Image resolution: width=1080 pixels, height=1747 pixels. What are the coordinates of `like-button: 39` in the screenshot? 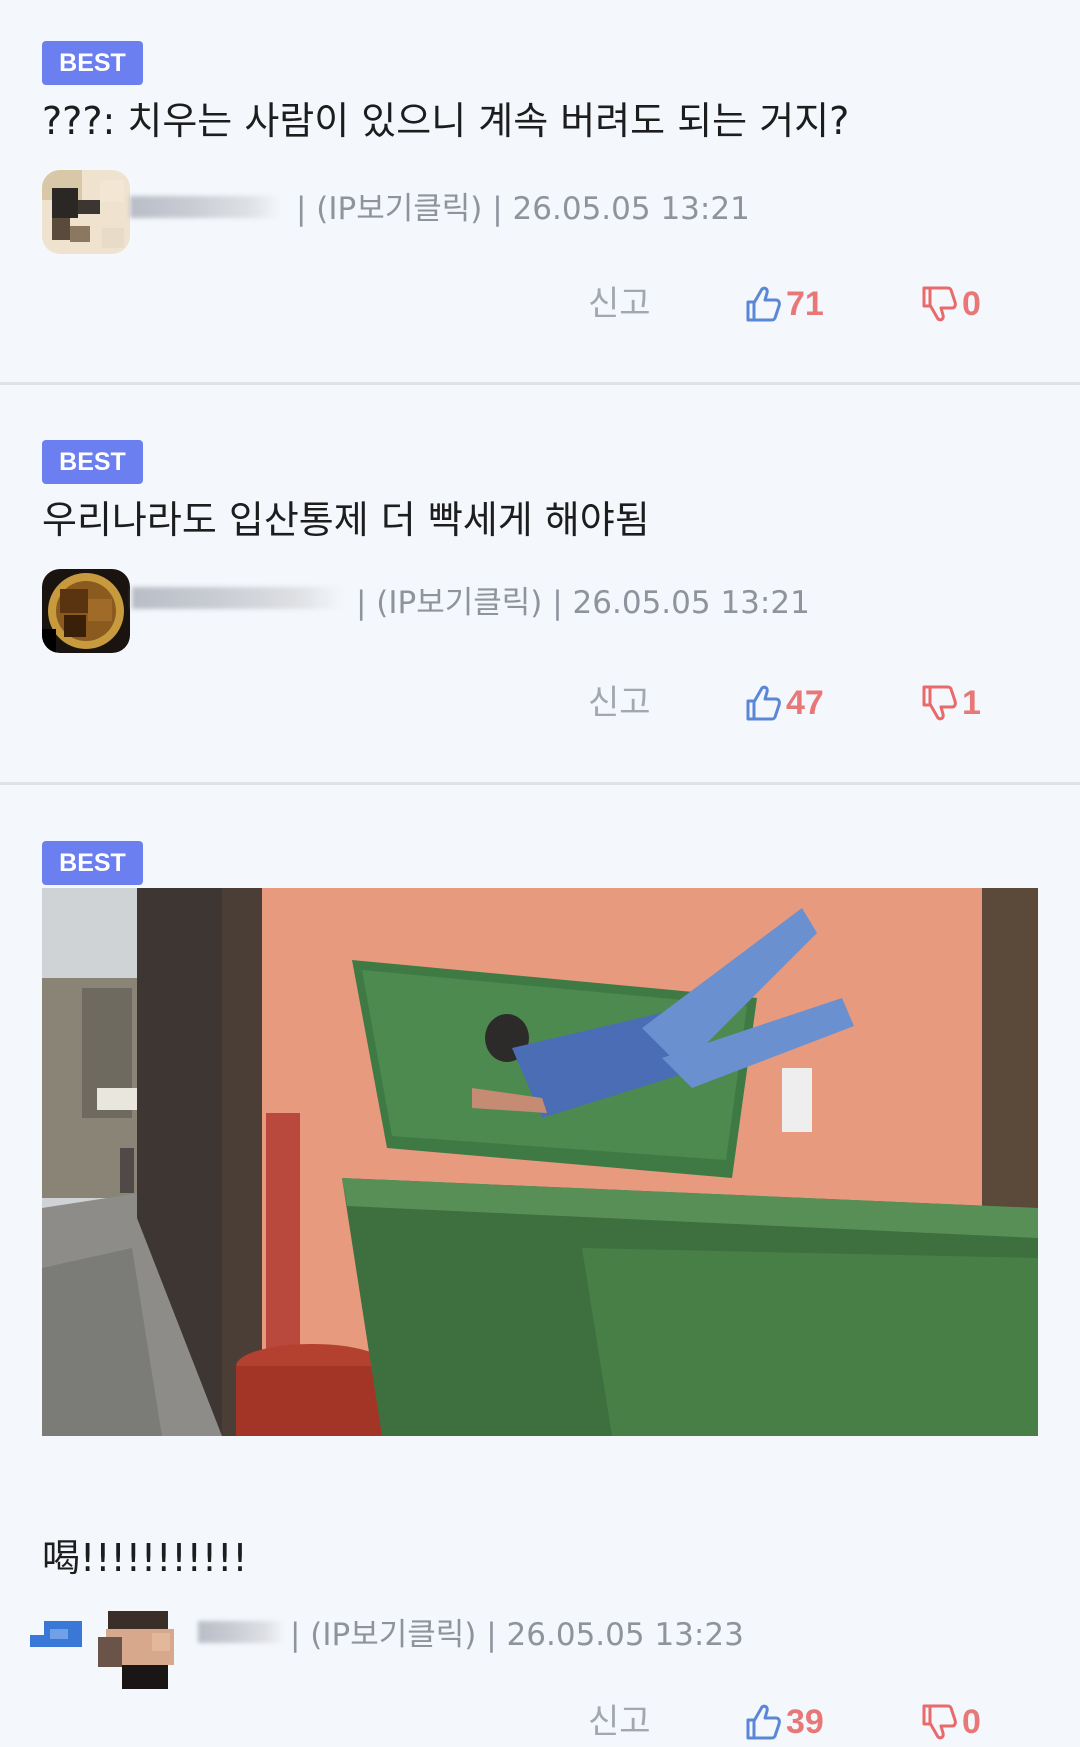 It's located at (784, 1722).